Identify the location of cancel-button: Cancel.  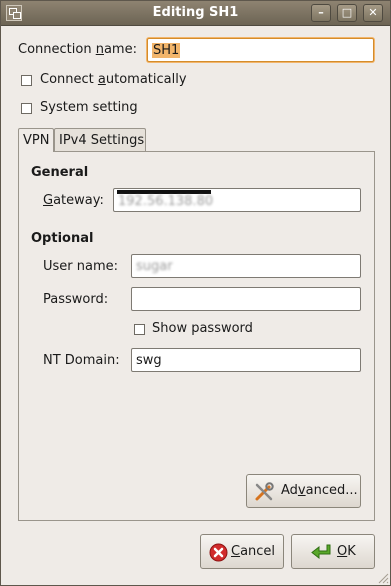
(242, 551).